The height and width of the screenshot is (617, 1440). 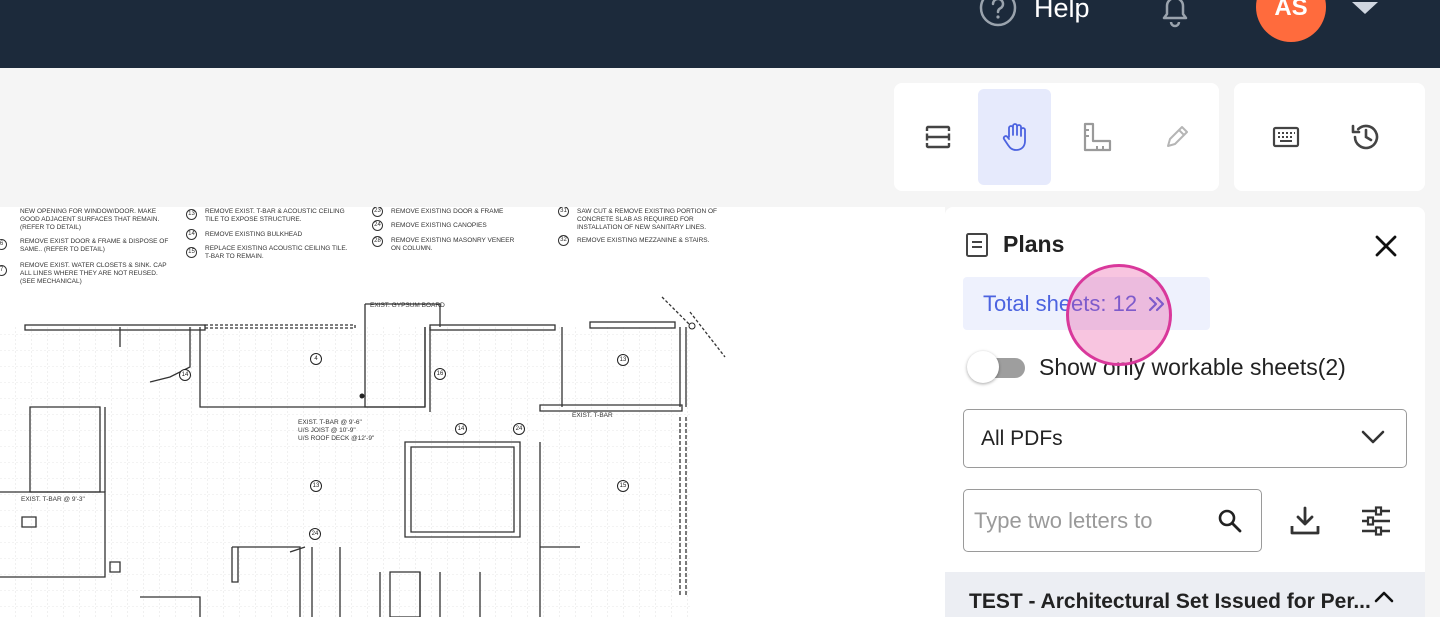 What do you see at coordinates (1056, 137) in the screenshot?
I see `viewer-toolbar` at bounding box center [1056, 137].